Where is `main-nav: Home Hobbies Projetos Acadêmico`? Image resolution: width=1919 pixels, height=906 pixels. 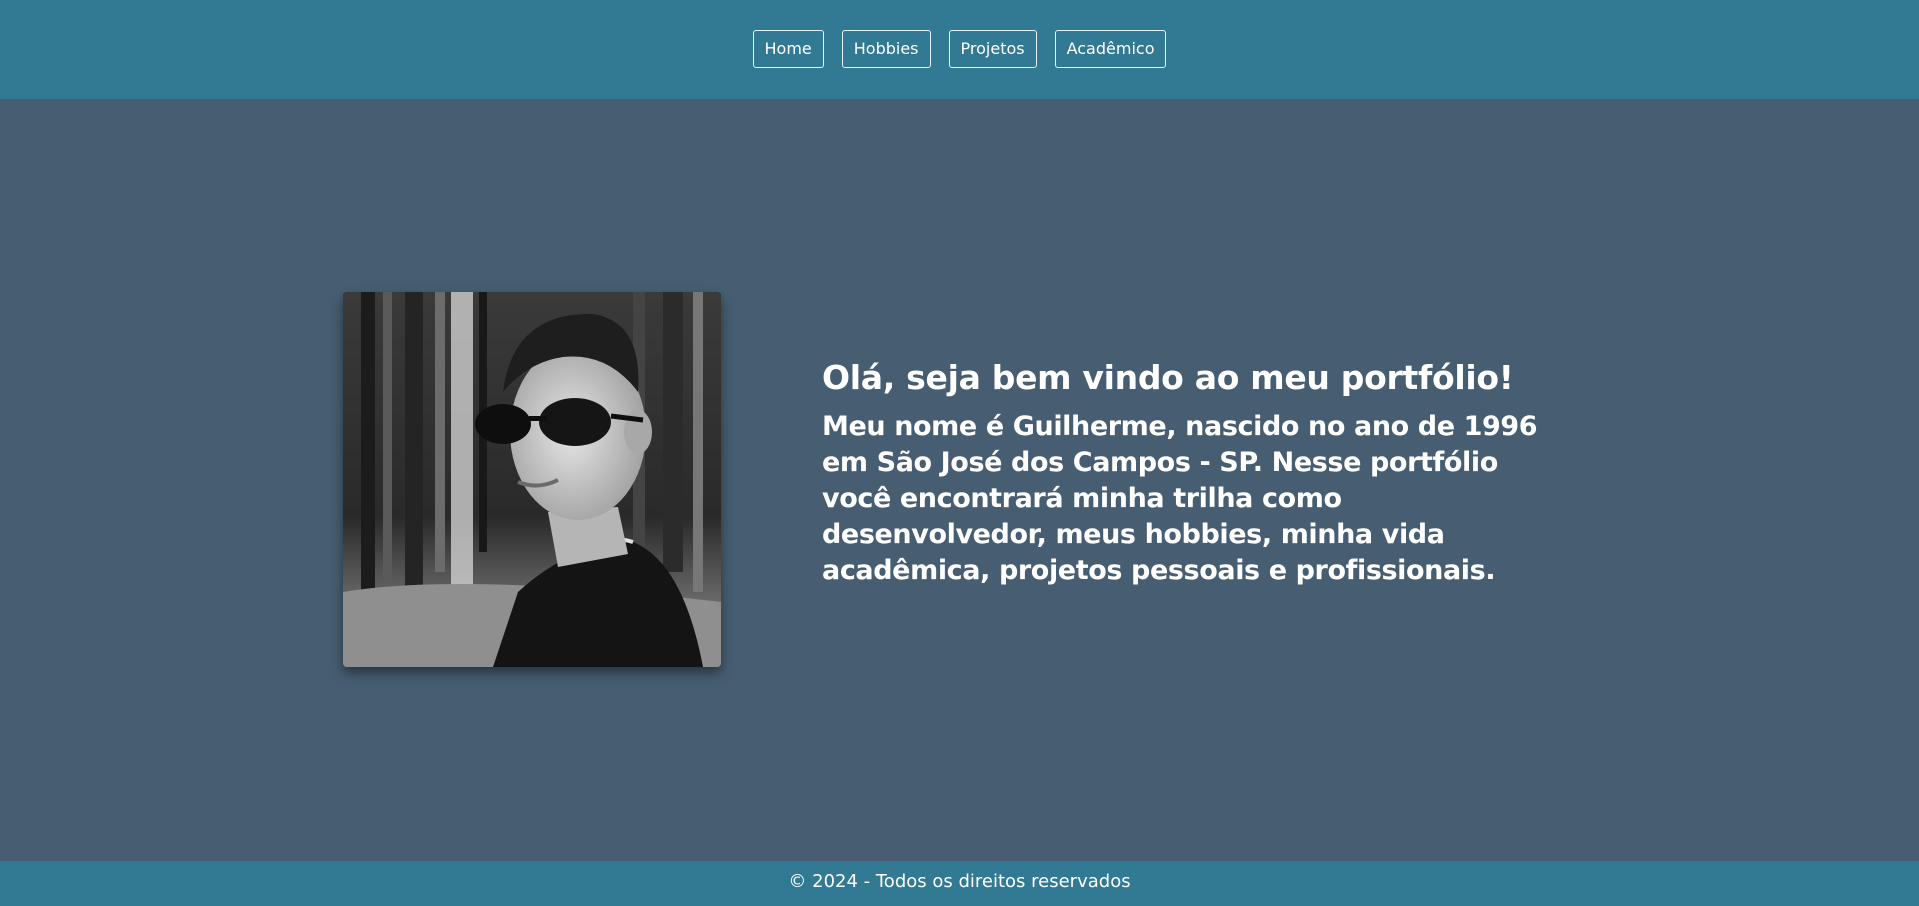
main-nav: Home Hobbies Projetos Acadêmico is located at coordinates (959, 49).